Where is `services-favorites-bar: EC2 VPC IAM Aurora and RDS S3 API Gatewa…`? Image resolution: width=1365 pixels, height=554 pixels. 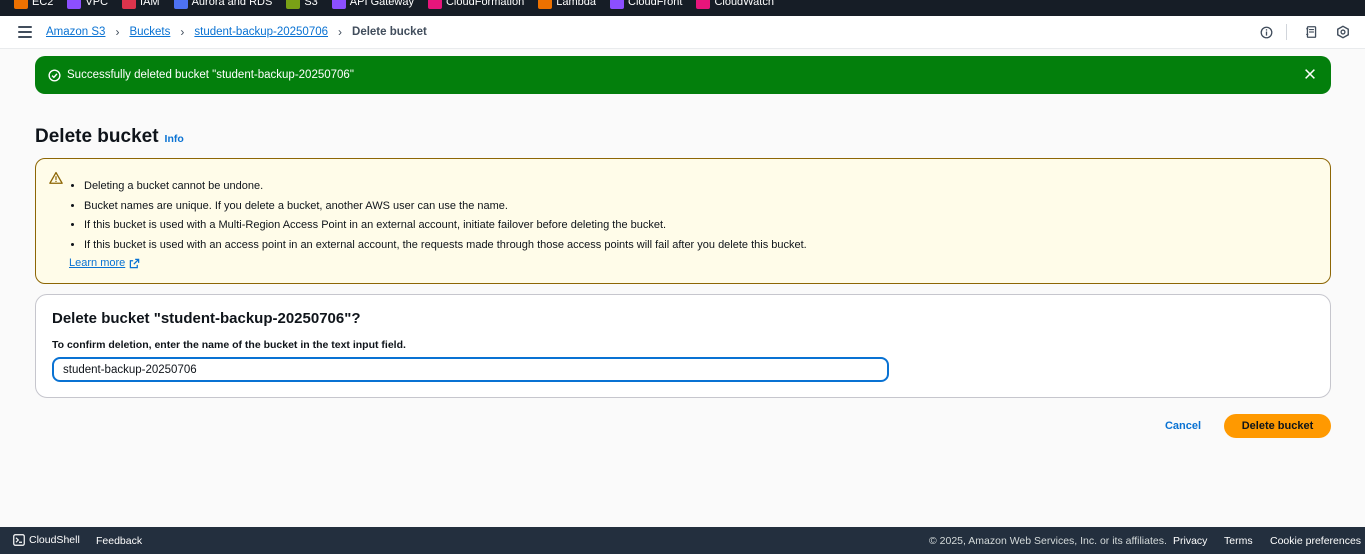
services-favorites-bar: EC2 VPC IAM Aurora and RDS S3 API Gatewa… is located at coordinates (682, 8).